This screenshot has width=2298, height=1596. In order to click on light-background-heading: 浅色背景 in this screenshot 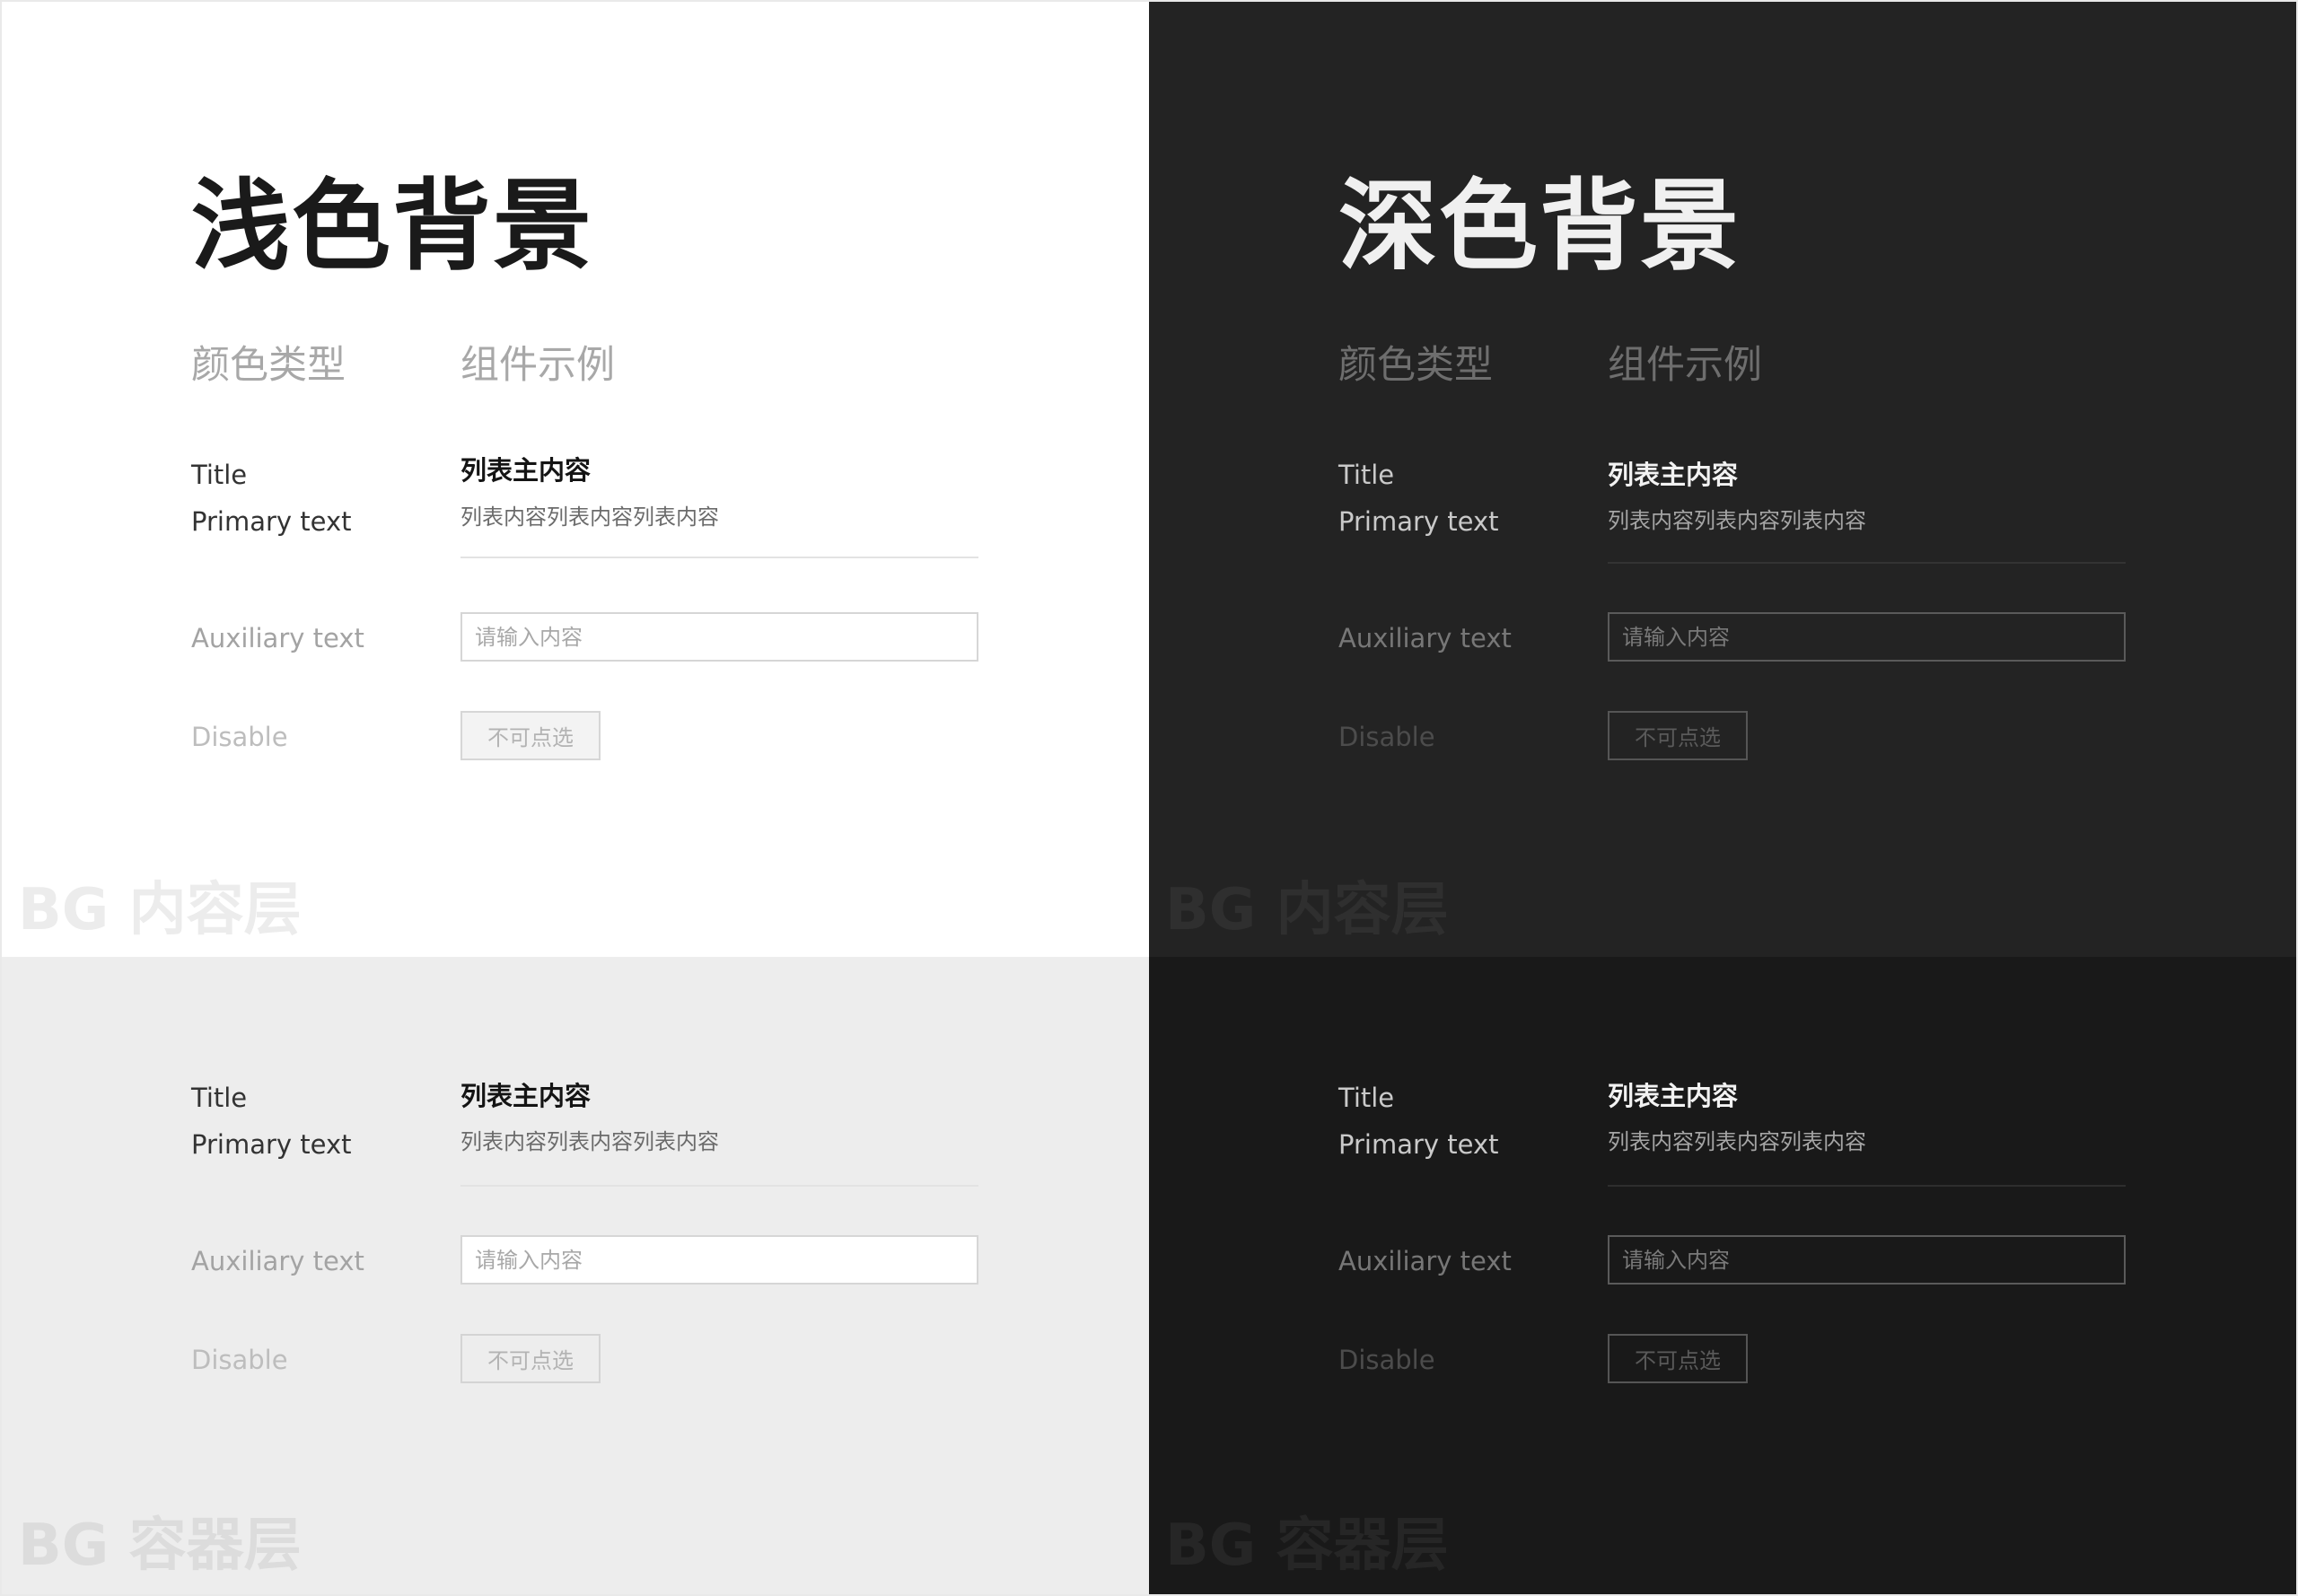, I will do `click(392, 226)`.